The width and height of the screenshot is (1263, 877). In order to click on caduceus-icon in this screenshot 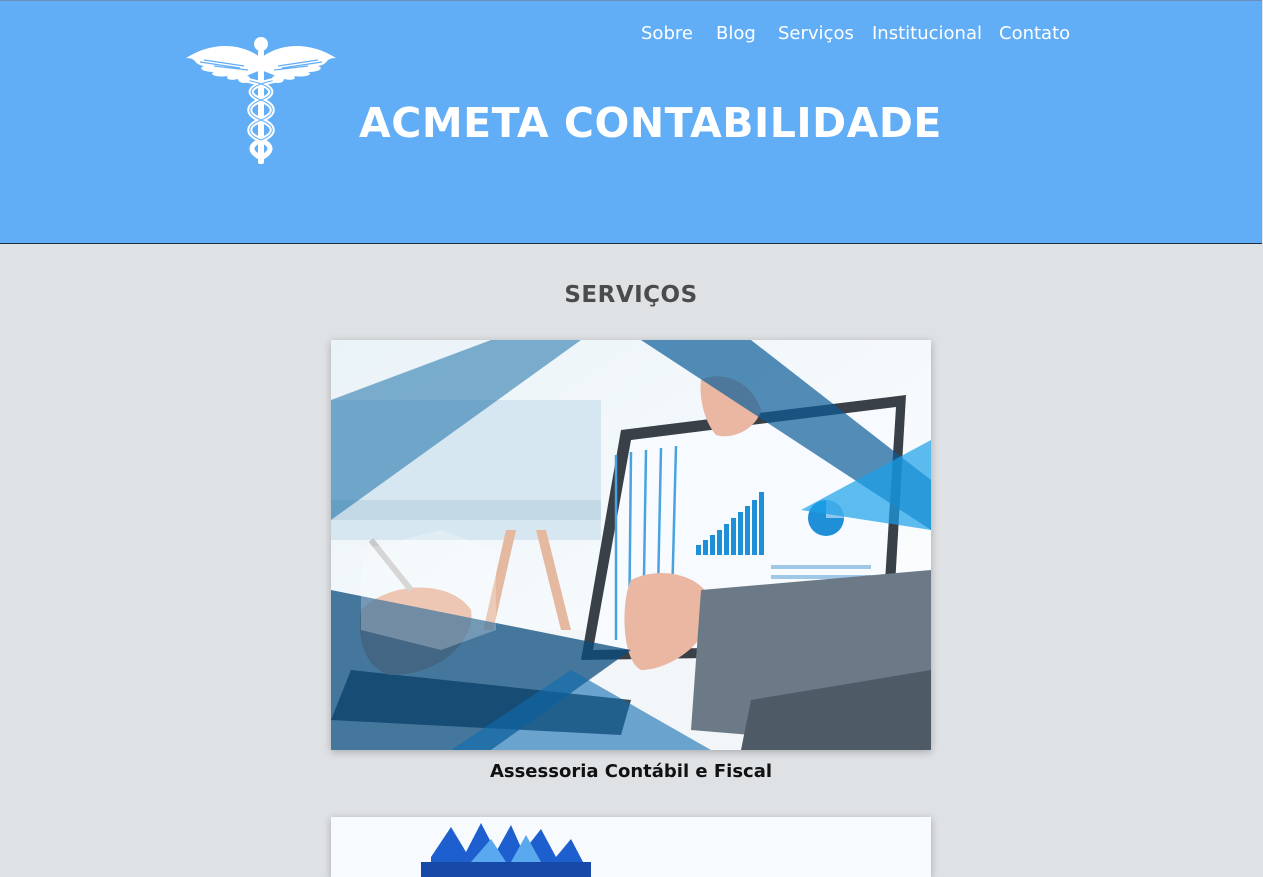, I will do `click(261, 100)`.